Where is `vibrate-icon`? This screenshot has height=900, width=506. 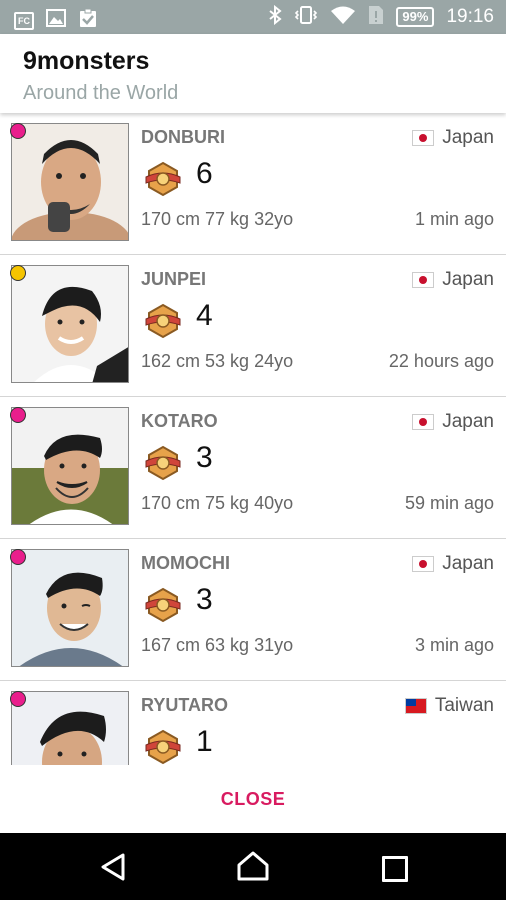
vibrate-icon is located at coordinates (306, 17).